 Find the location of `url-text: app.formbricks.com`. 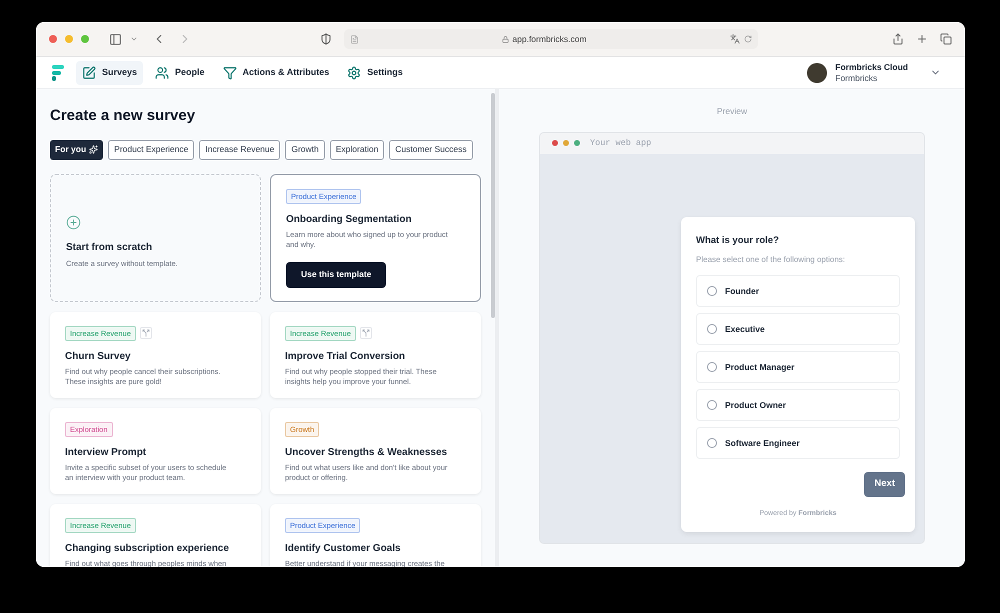

url-text: app.formbricks.com is located at coordinates (549, 39).